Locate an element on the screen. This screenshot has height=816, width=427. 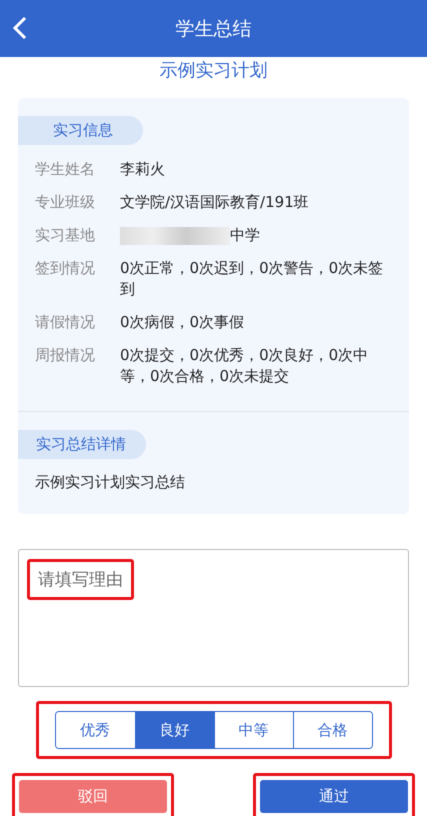
back-icon is located at coordinates (20, 28).